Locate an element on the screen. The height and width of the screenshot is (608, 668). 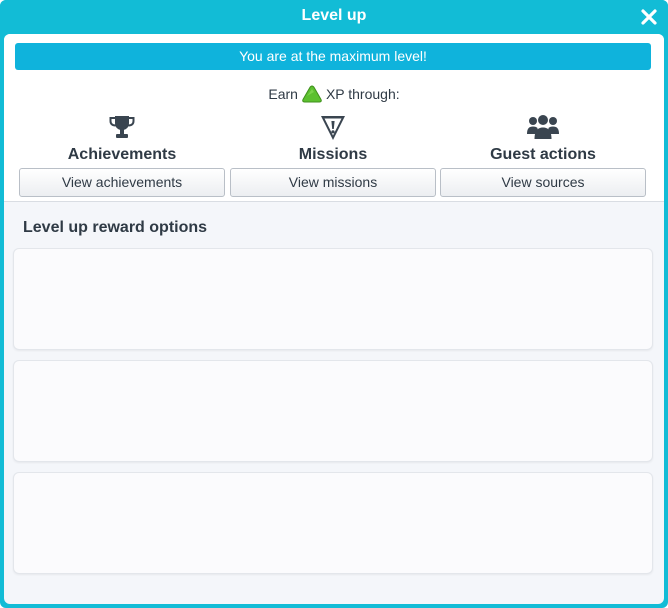
guest-actions-label: Guest actions is located at coordinates (543, 154).